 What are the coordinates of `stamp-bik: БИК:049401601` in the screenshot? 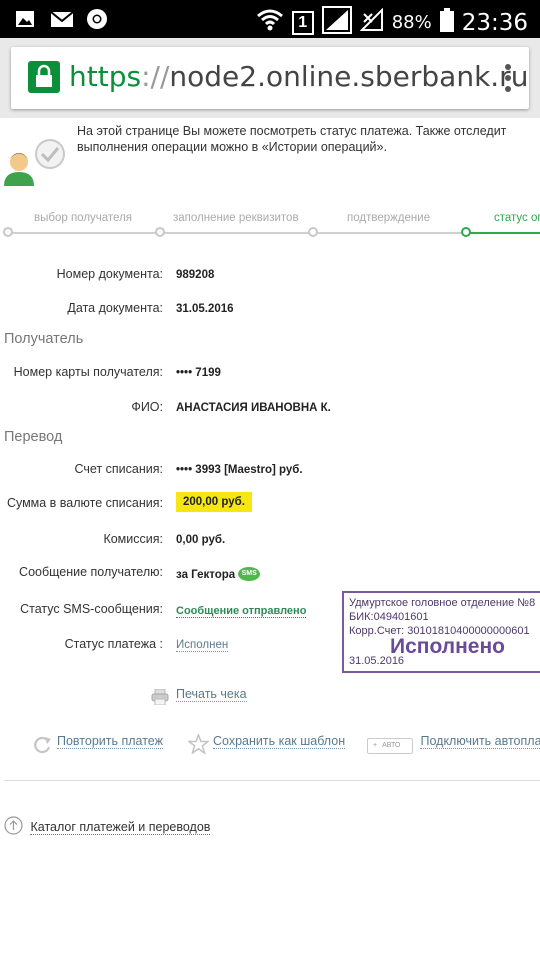 It's located at (389, 617).